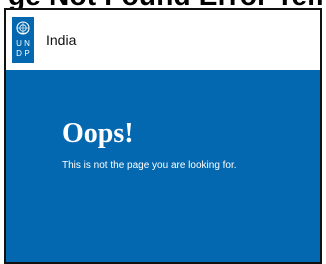  What do you see at coordinates (167, 4) in the screenshot?
I see `clipped-caption-text: ge Not Found Error Template by` at bounding box center [167, 4].